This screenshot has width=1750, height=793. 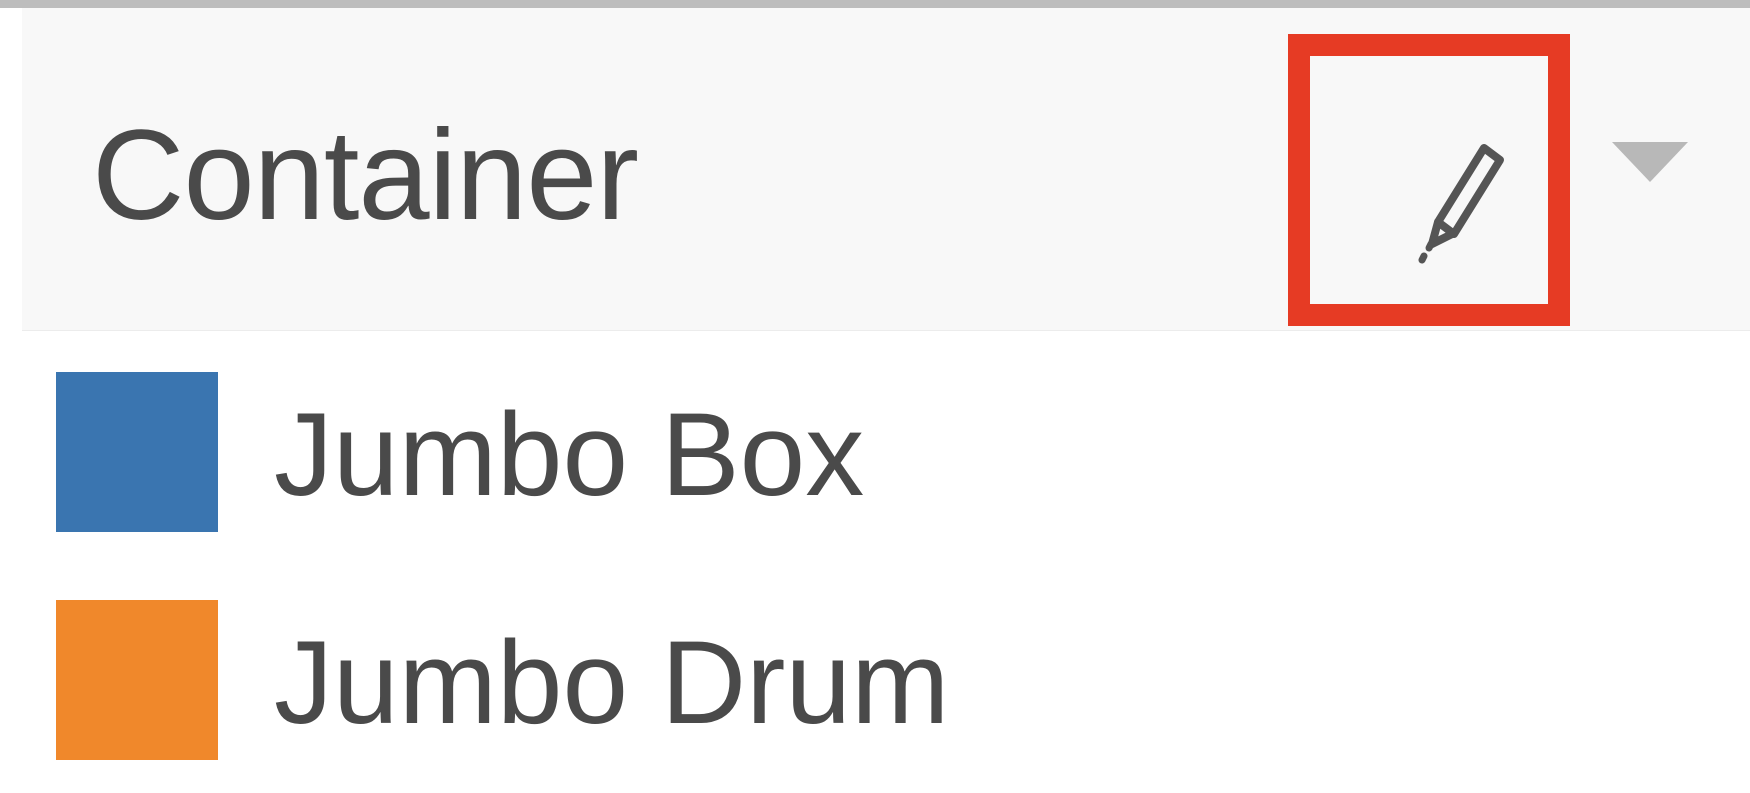 I want to click on caret-down-icon, so click(x=1650, y=162).